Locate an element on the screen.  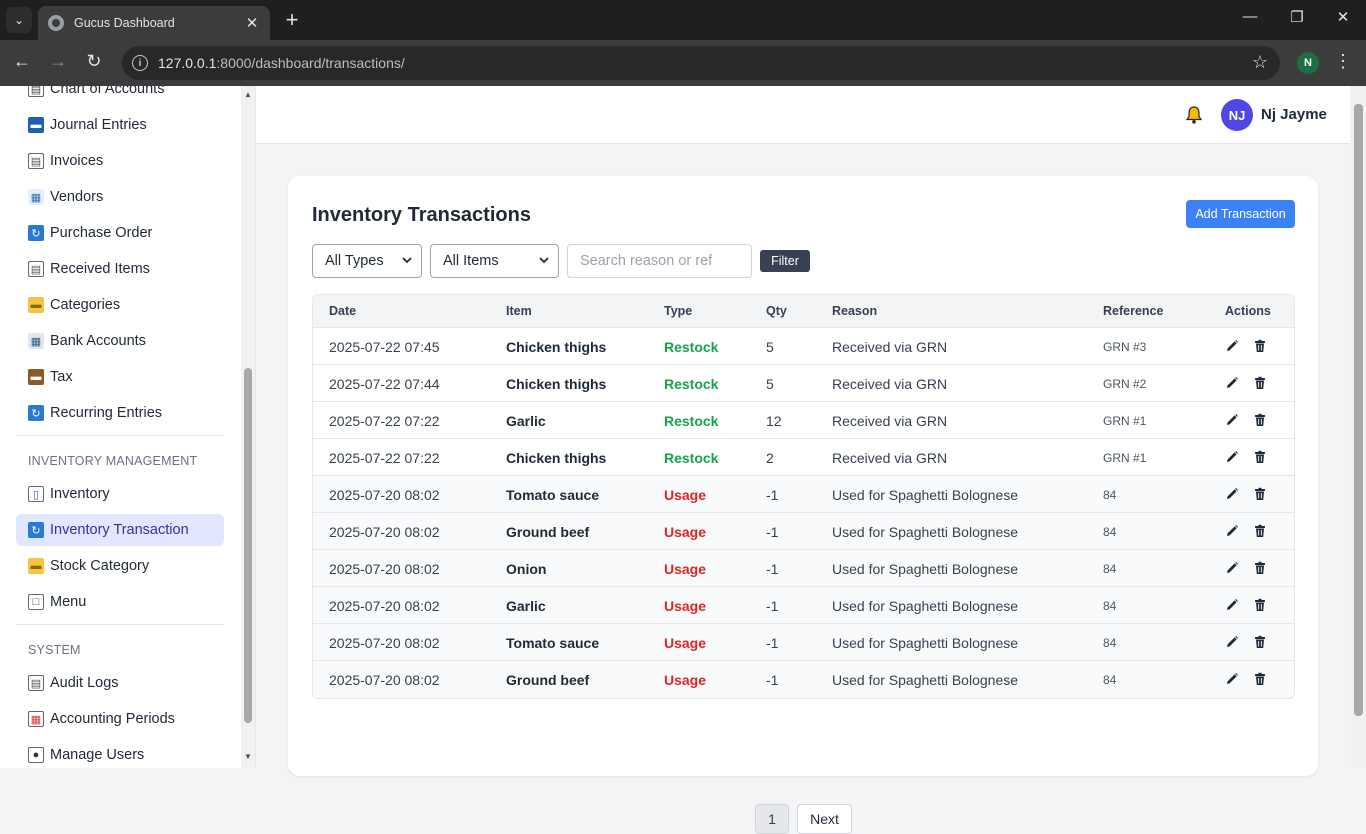
site-info-icon: i is located at coordinates (140, 63).